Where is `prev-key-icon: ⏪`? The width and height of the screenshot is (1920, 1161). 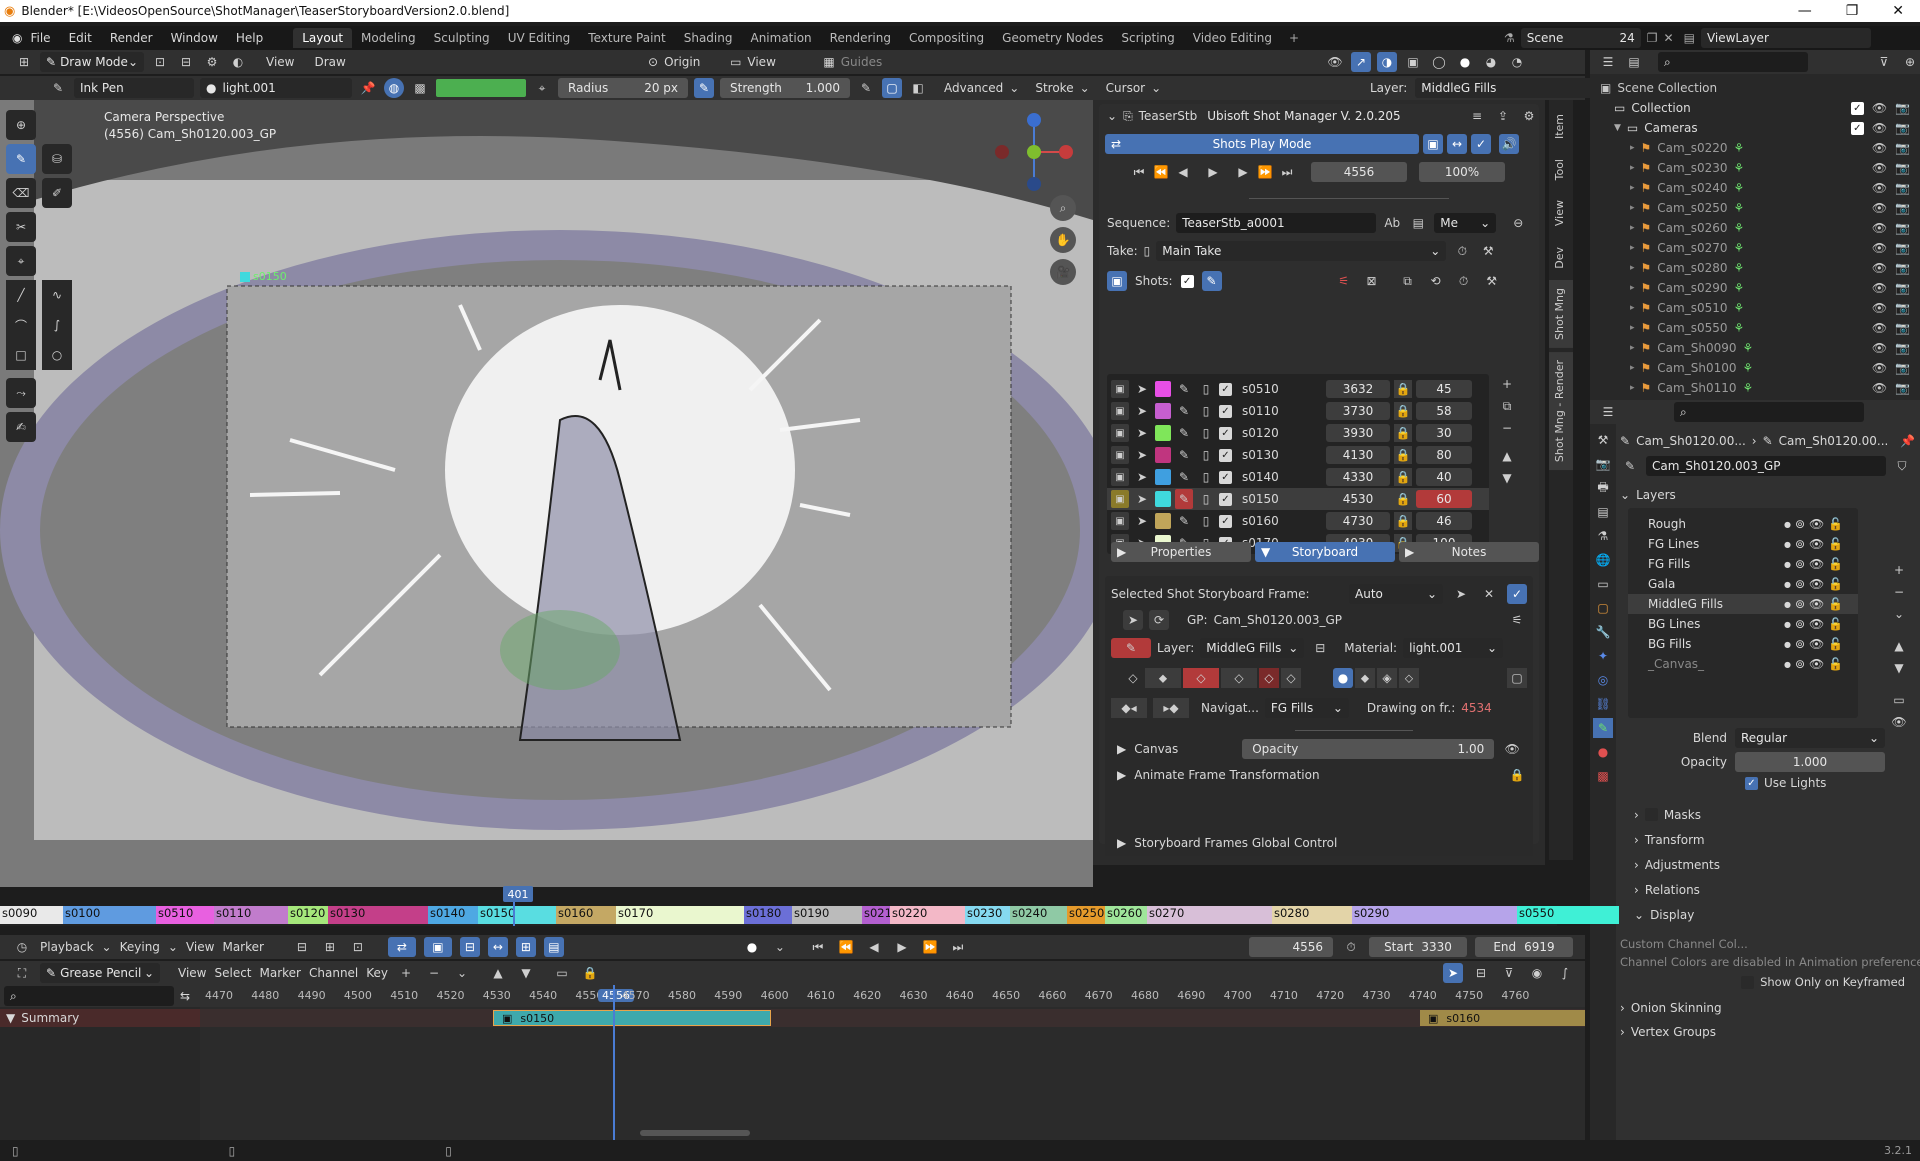 prev-key-icon: ⏪ is located at coordinates (1161, 172).